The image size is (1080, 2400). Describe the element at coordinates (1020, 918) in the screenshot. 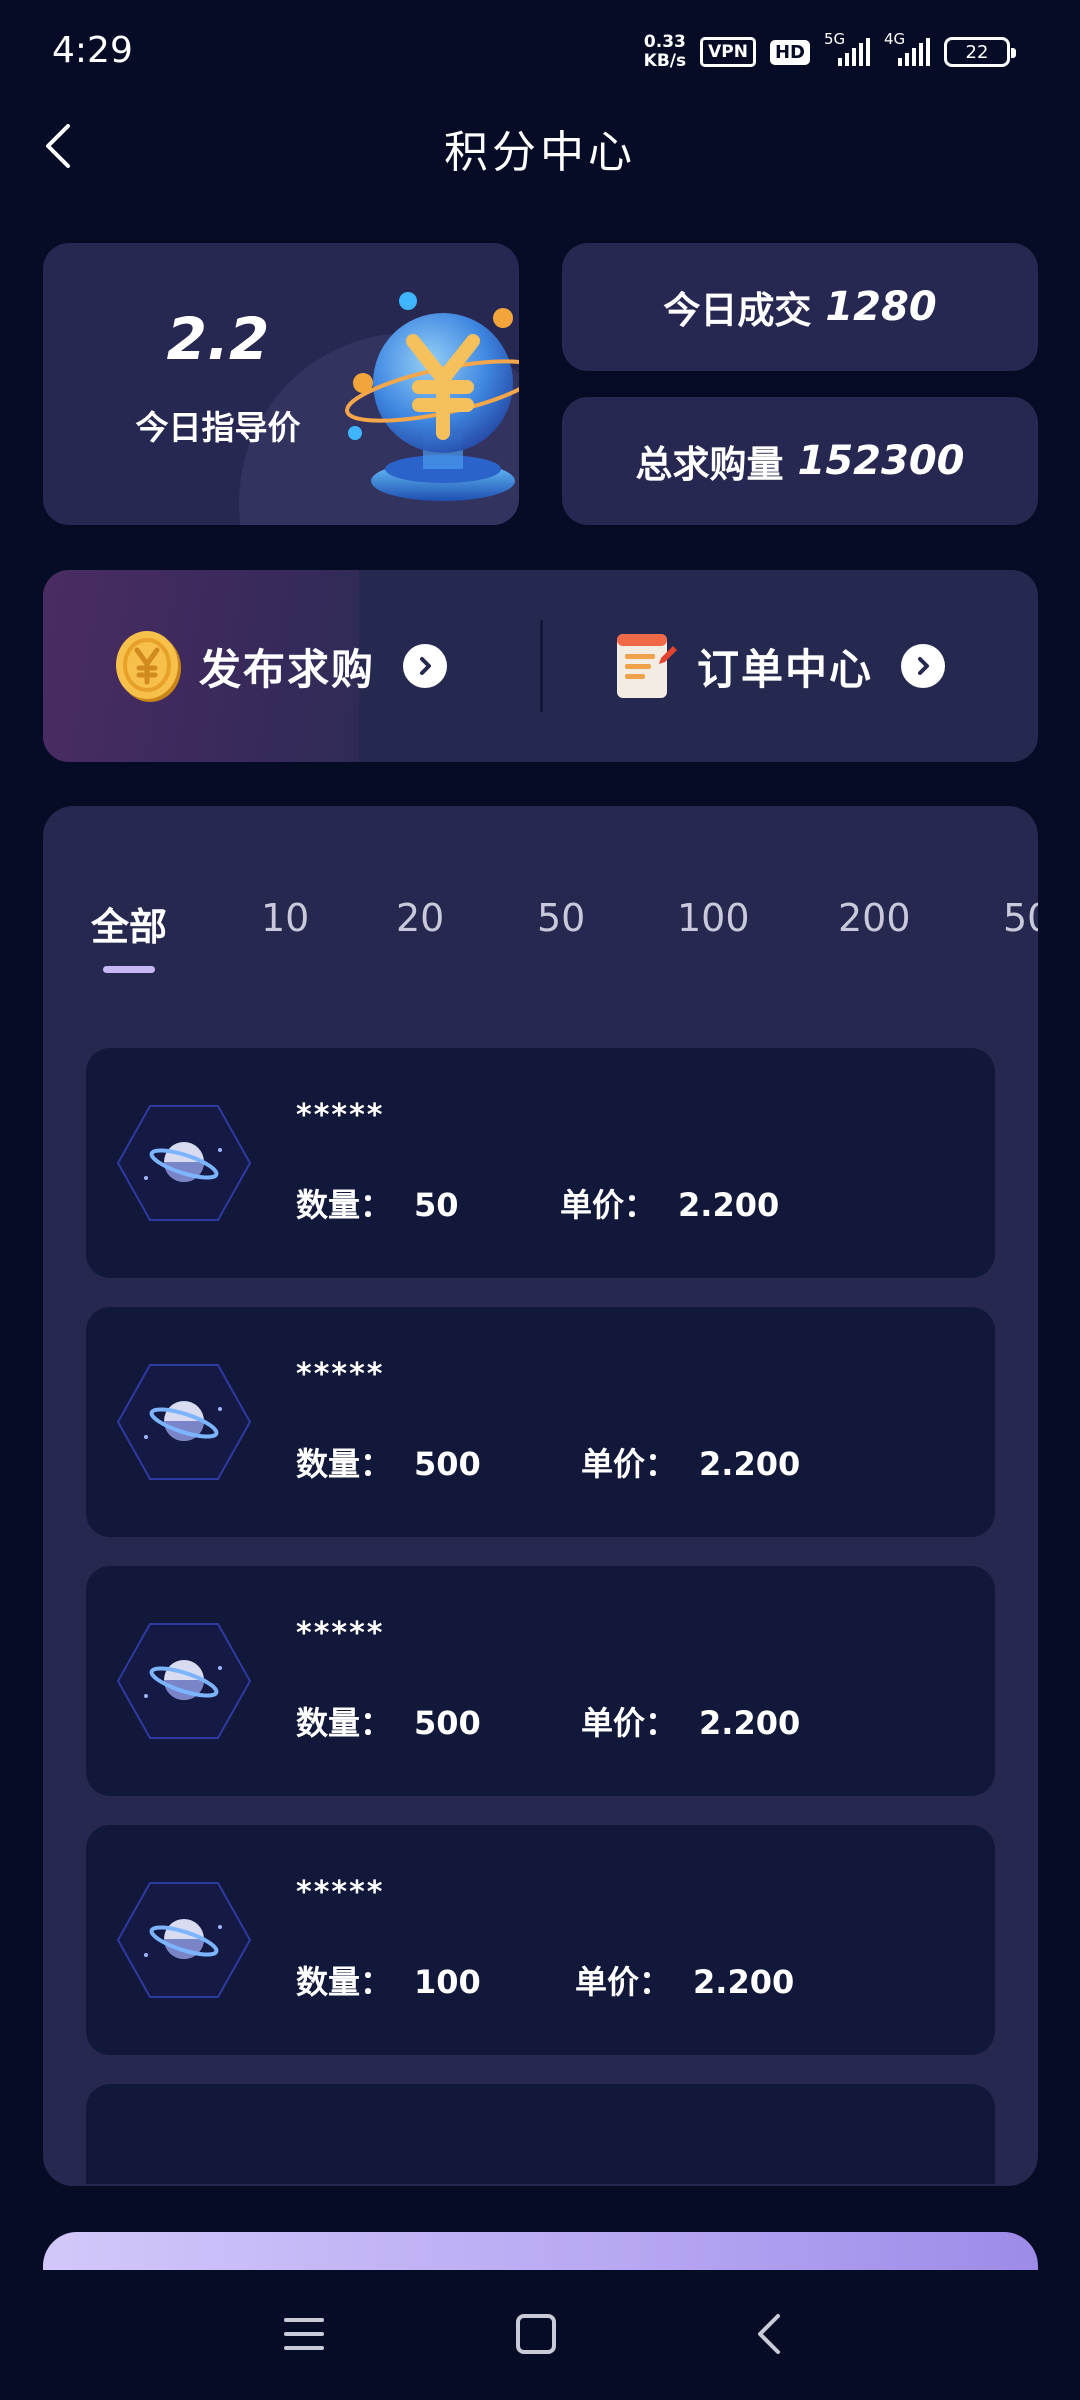

I see `tab-500: 500` at that location.